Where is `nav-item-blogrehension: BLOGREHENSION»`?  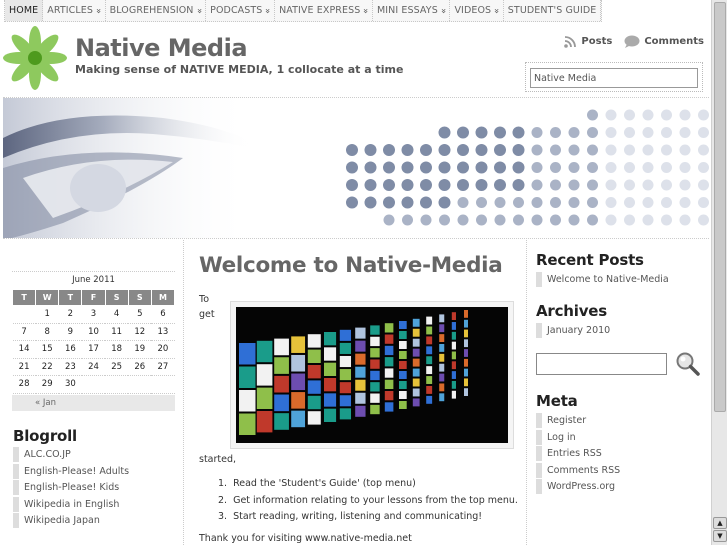 nav-item-blogrehension: BLOGREHENSION» is located at coordinates (156, 10).